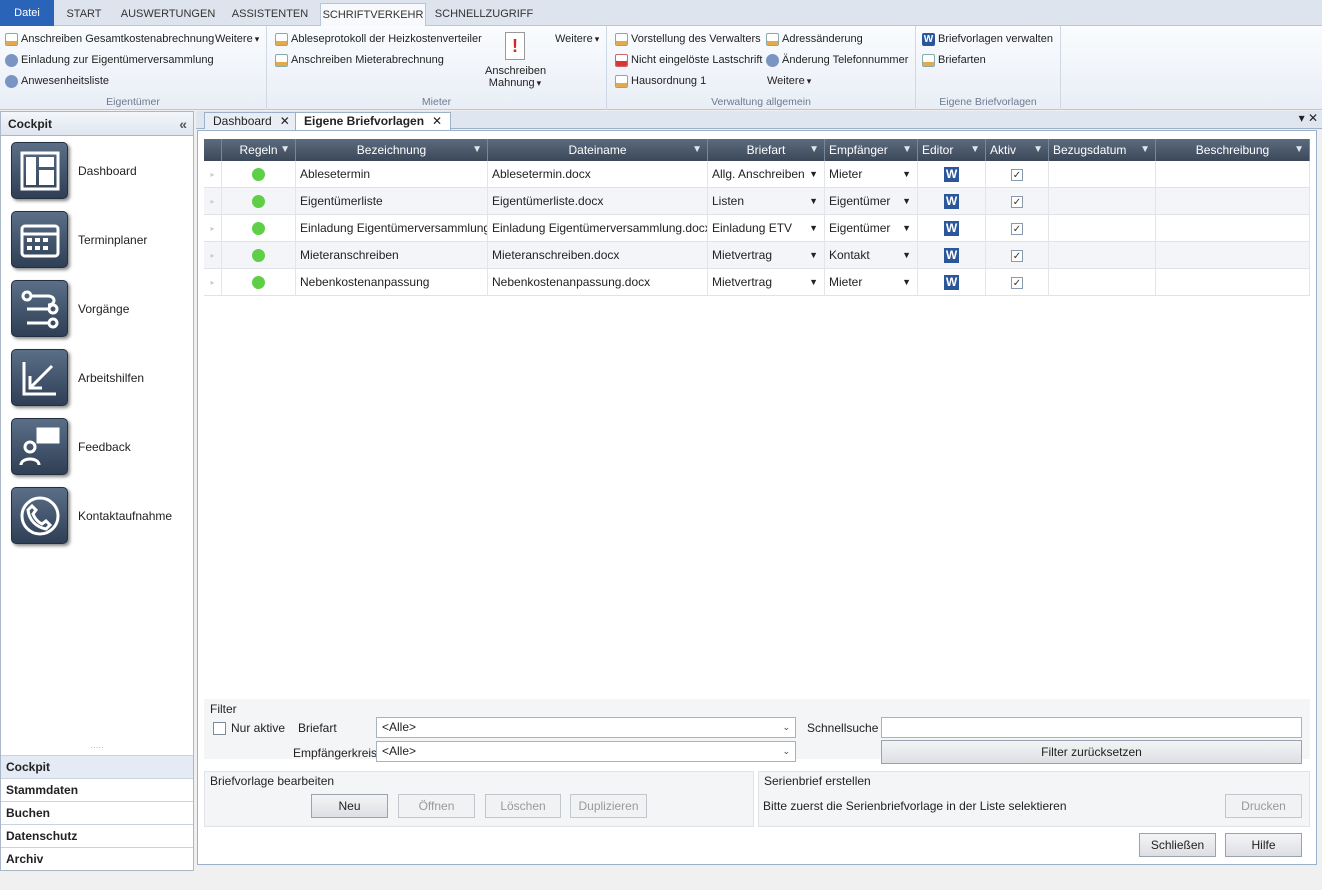 The image size is (1322, 890). I want to click on filter-reset-button: Filter zurücksetzen, so click(1091, 752).